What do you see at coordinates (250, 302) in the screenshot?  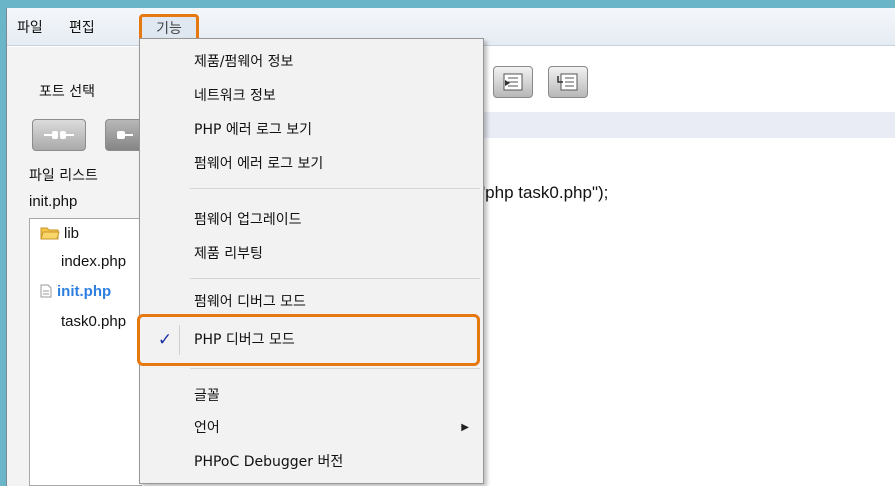 I see `menu-item-label: 펌웨어 디버그 모드` at bounding box center [250, 302].